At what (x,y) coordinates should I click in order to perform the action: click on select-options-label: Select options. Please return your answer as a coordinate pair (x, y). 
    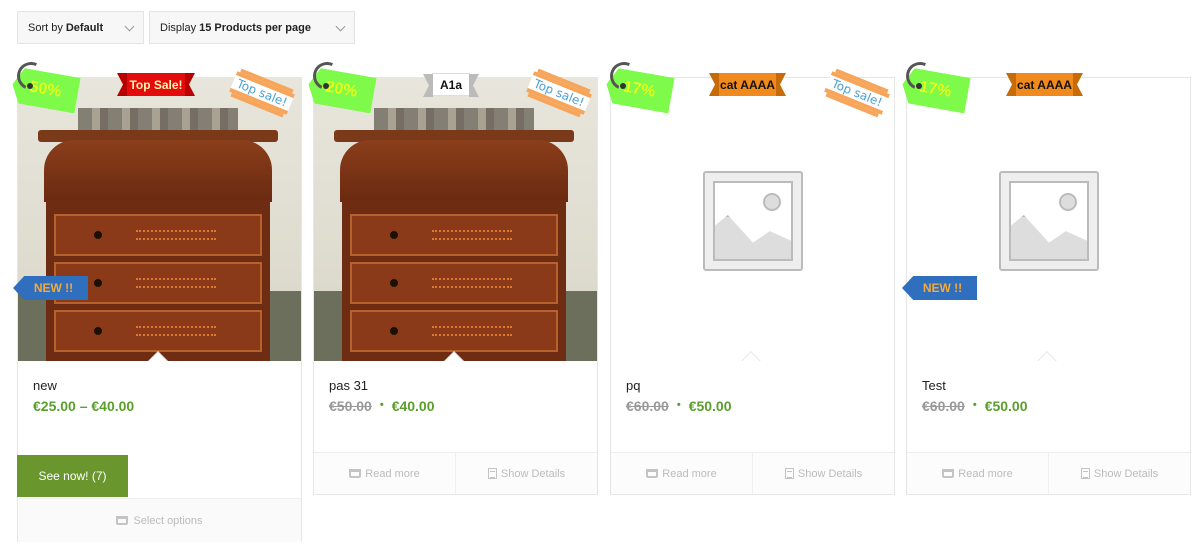
    Looking at the image, I should click on (168, 520).